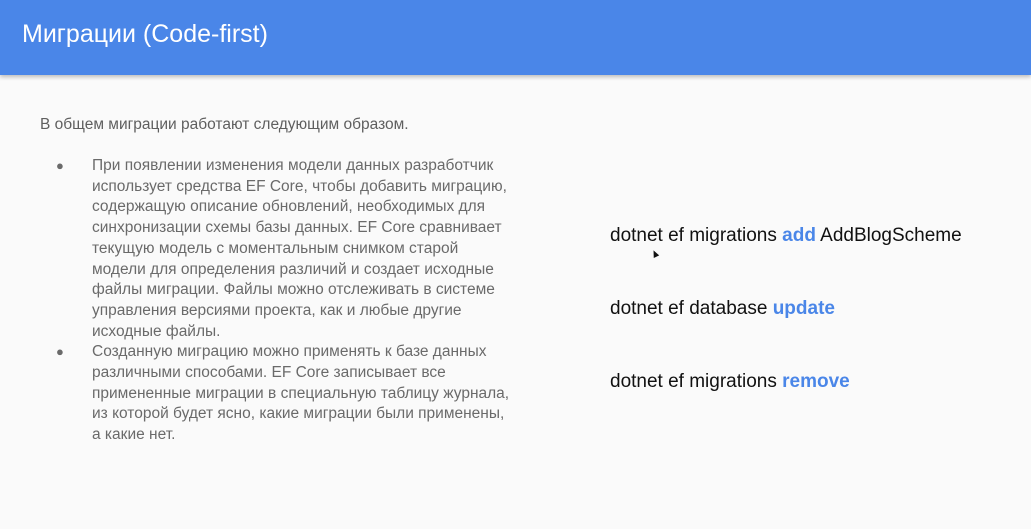  Describe the element at coordinates (691, 308) in the screenshot. I see `command-prefix: dotnet ef database` at that location.